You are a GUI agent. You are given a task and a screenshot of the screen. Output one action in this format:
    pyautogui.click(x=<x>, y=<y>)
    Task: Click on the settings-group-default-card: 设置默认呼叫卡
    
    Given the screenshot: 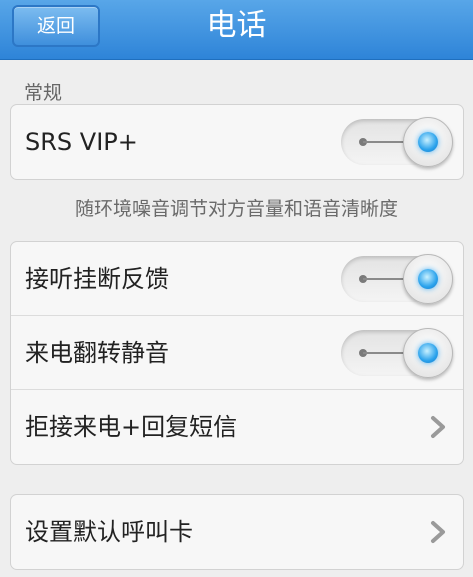 What is the action you would take?
    pyautogui.click(x=237, y=532)
    